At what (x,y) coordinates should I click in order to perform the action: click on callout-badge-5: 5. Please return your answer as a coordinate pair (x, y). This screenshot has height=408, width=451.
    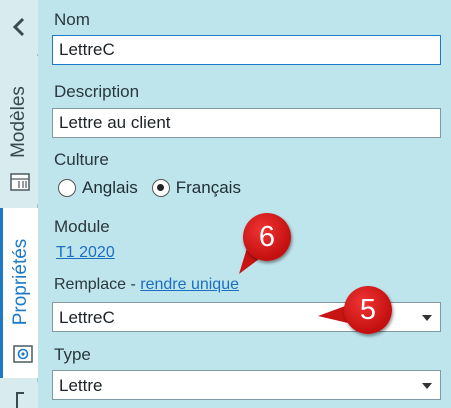
    Looking at the image, I should click on (368, 310).